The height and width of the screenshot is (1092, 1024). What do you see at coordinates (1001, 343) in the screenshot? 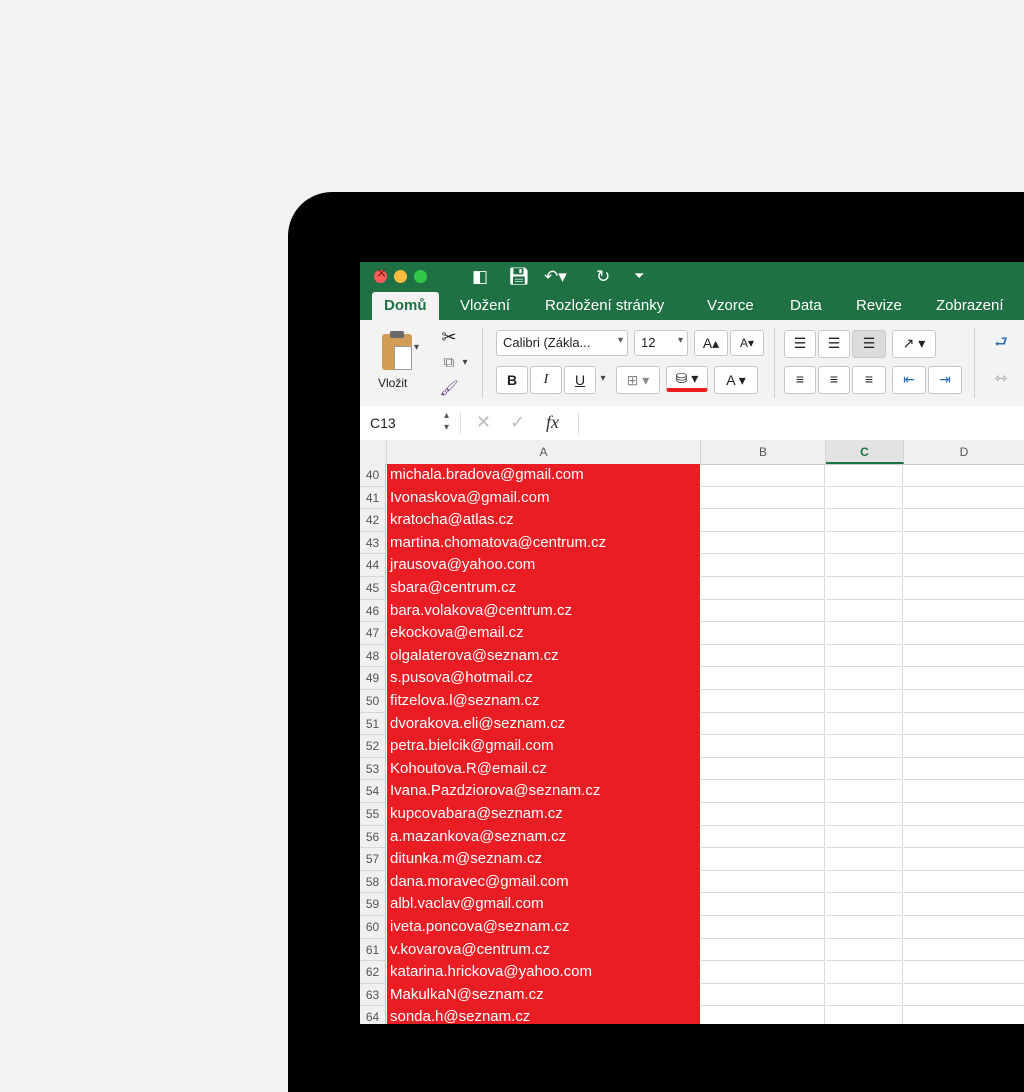
I see `wrap-text-icon: ⮐` at bounding box center [1001, 343].